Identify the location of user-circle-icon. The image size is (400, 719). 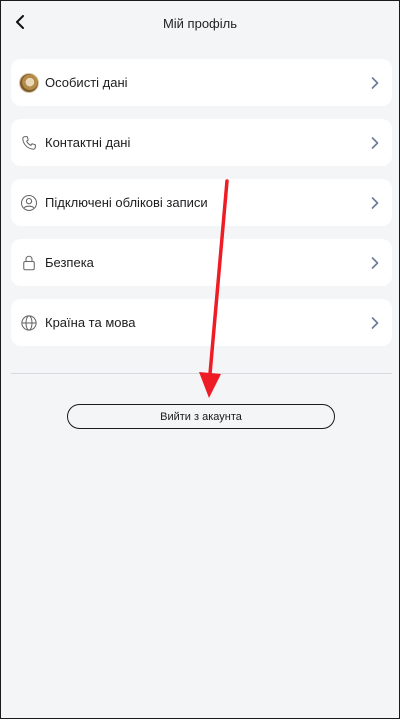
(29, 202).